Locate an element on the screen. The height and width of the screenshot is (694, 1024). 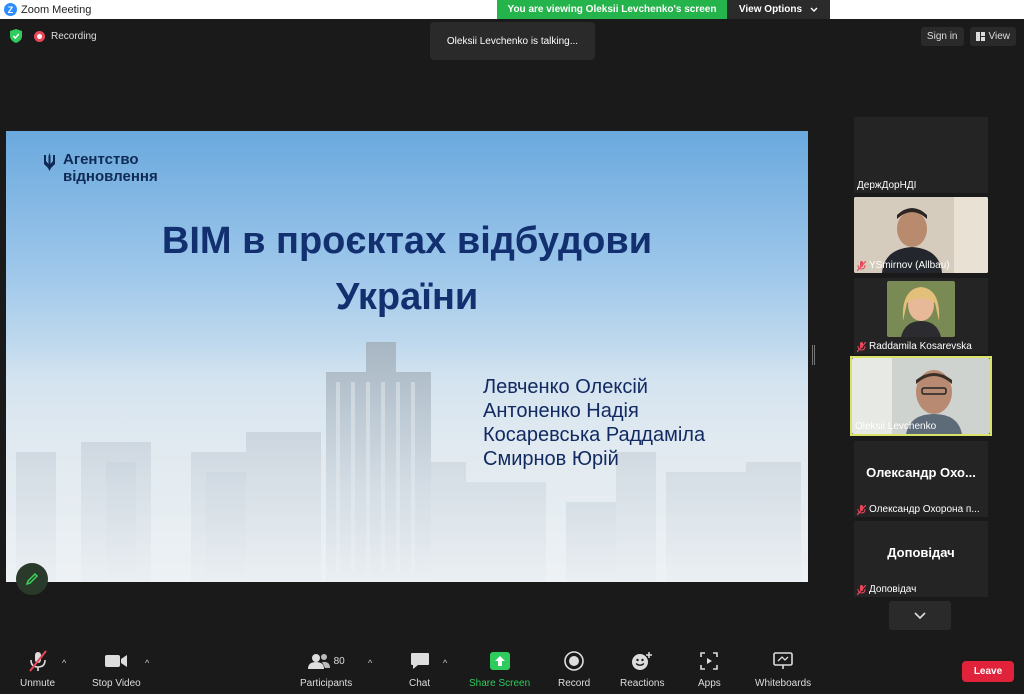
sign-in-label: Sign in is located at coordinates (942, 36).